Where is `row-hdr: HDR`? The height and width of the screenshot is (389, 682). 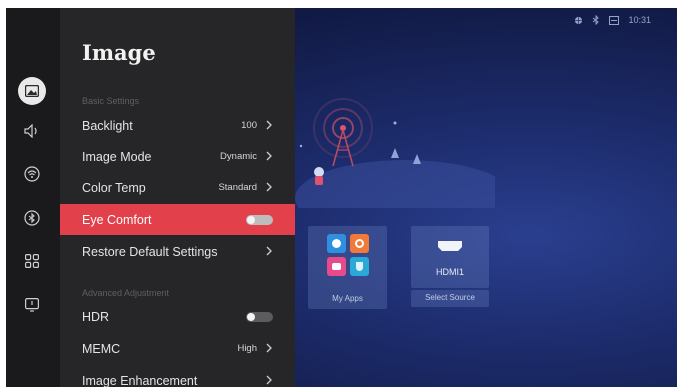
row-hdr: HDR is located at coordinates (177, 316).